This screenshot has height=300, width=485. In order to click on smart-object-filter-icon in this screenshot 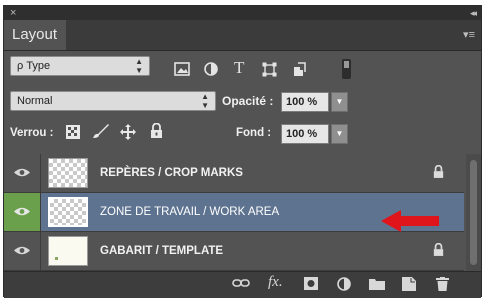, I will do `click(299, 71)`.